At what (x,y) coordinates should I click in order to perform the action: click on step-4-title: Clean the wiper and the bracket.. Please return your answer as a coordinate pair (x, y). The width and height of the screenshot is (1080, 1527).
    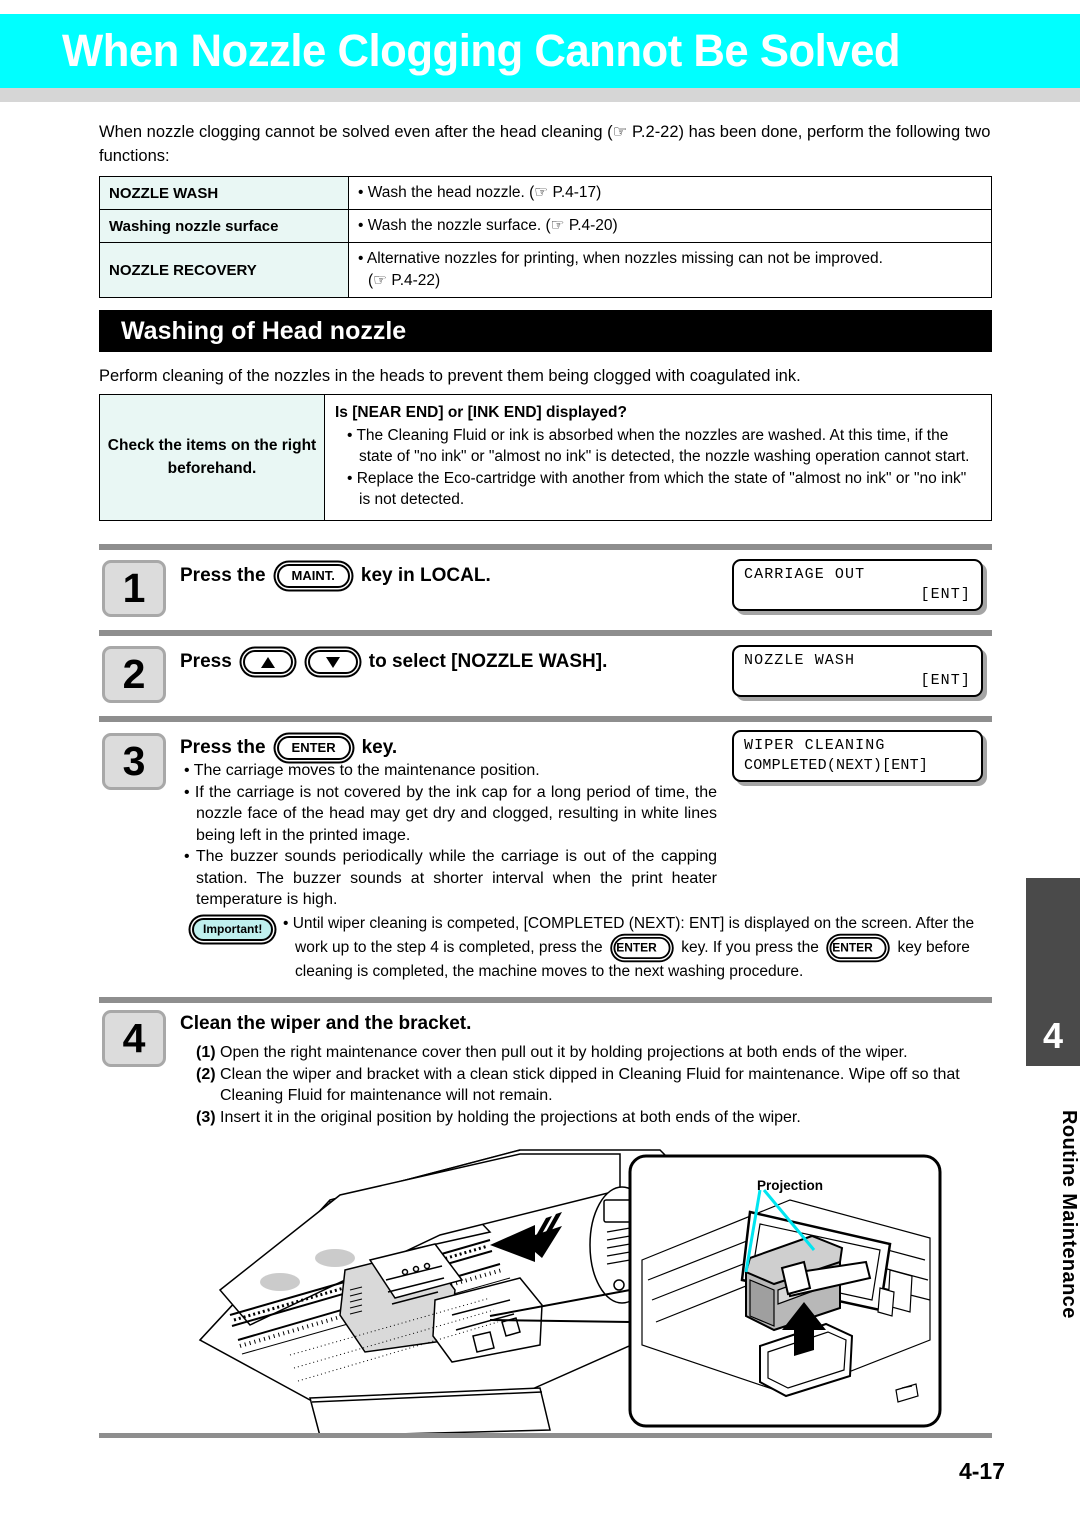
    Looking at the image, I should click on (325, 1024).